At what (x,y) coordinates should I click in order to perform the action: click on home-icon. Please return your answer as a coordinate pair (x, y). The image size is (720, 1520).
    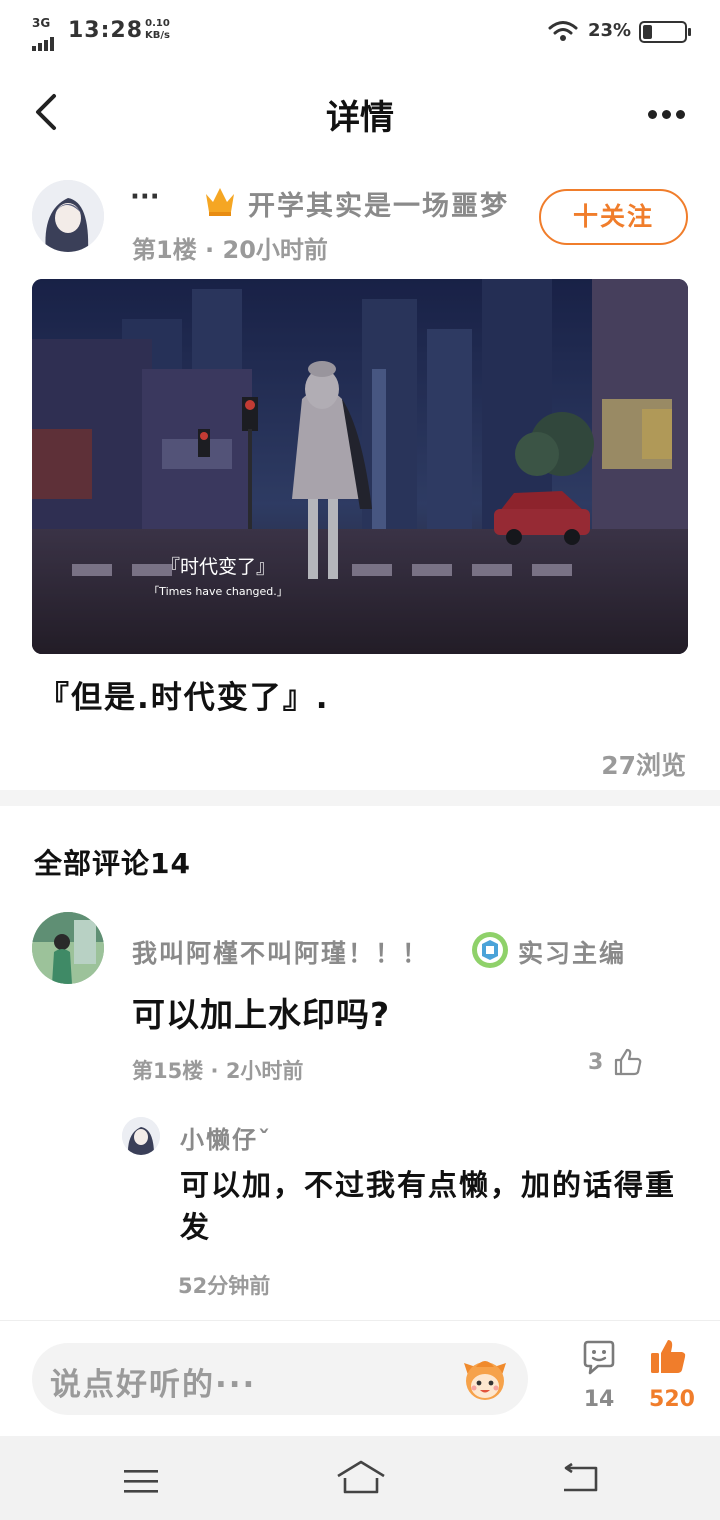
    Looking at the image, I should click on (361, 1478).